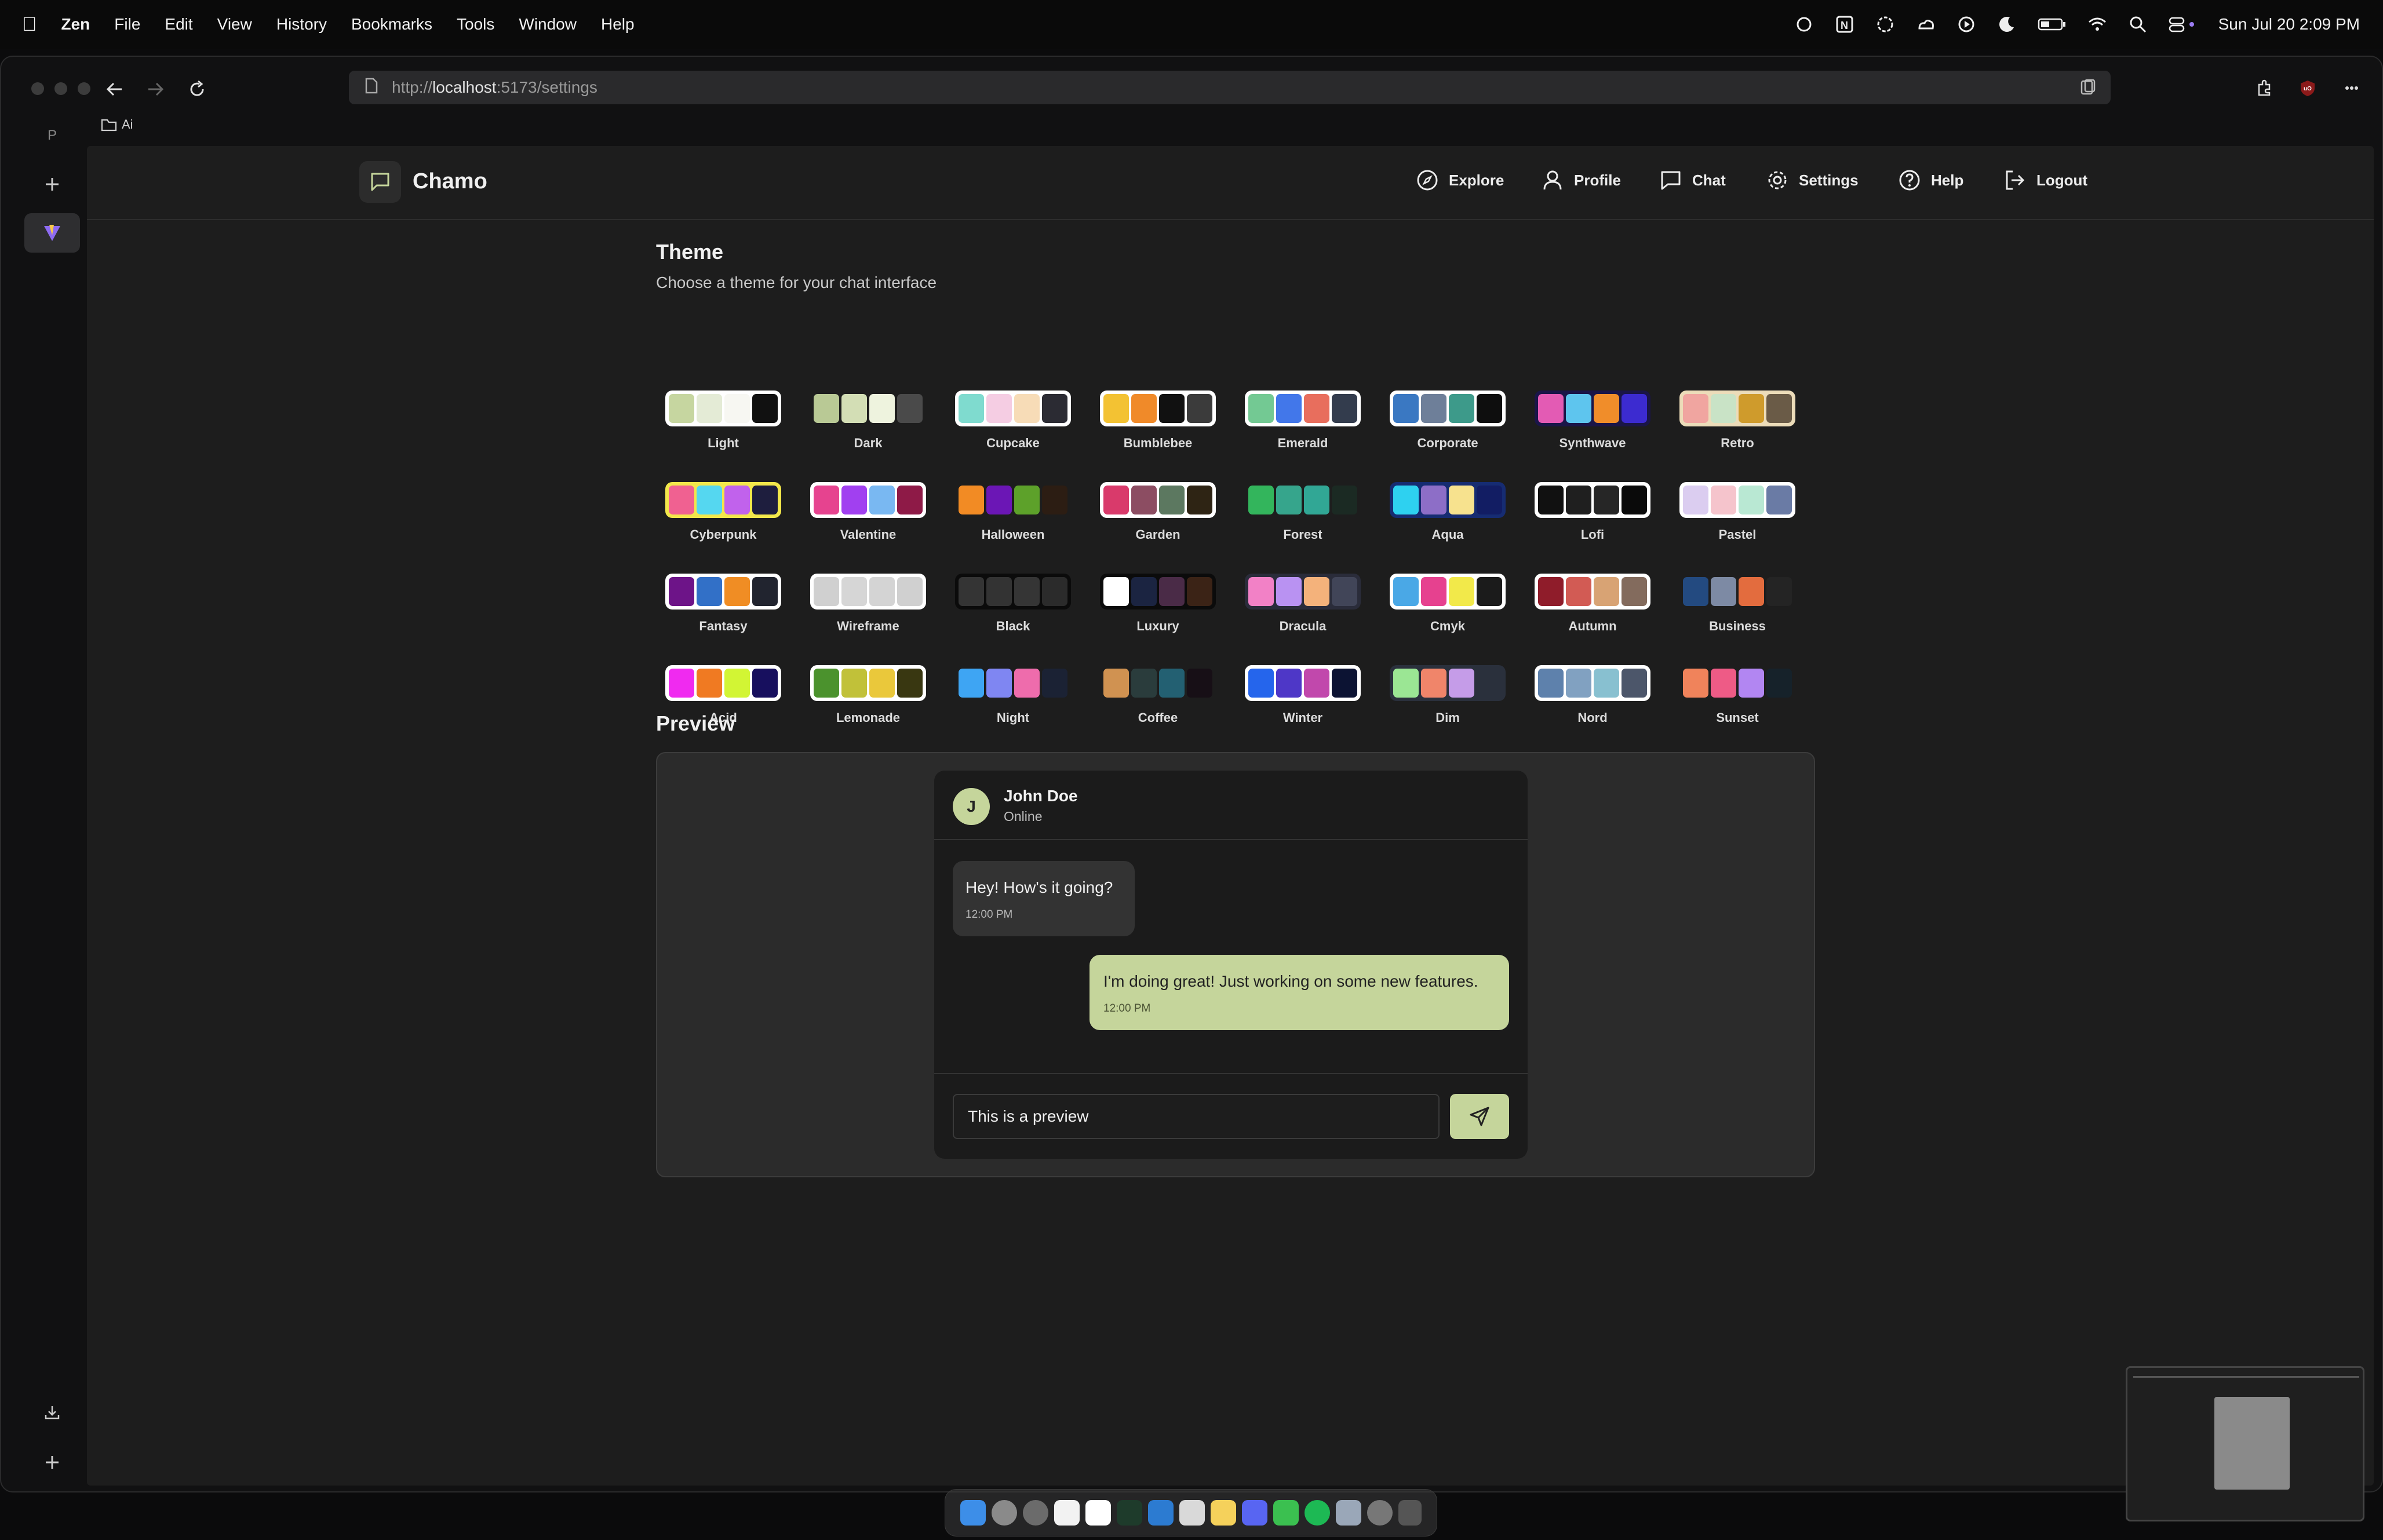  I want to click on menu-window: Window, so click(548, 25).